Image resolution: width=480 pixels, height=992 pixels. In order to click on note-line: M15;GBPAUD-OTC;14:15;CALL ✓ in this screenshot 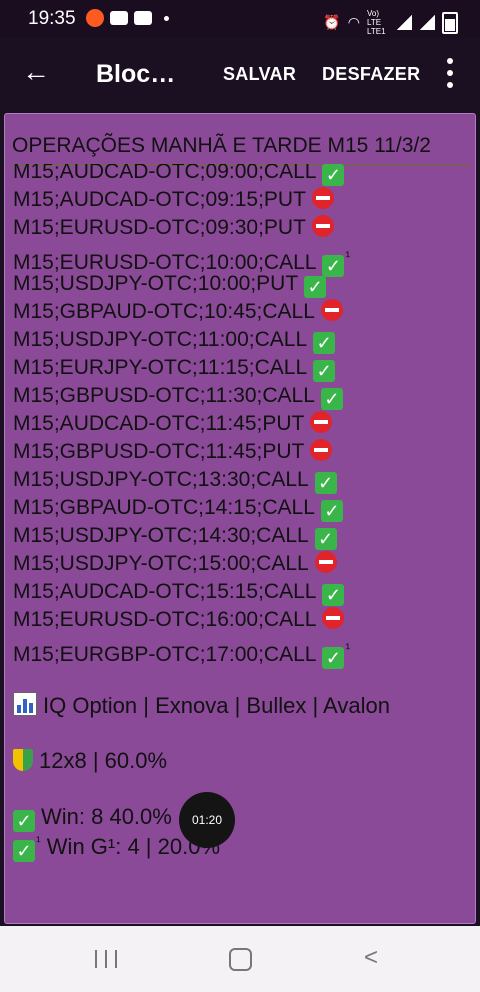, I will do `click(244, 508)`.